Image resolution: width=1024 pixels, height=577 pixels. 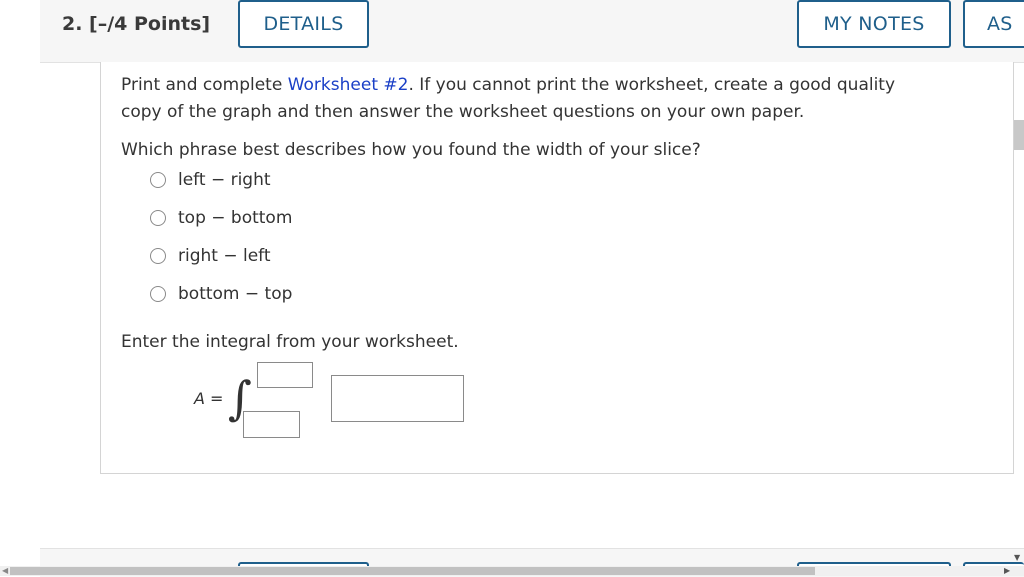 I want to click on worksheet-link: Worksheet #2, so click(x=348, y=85).